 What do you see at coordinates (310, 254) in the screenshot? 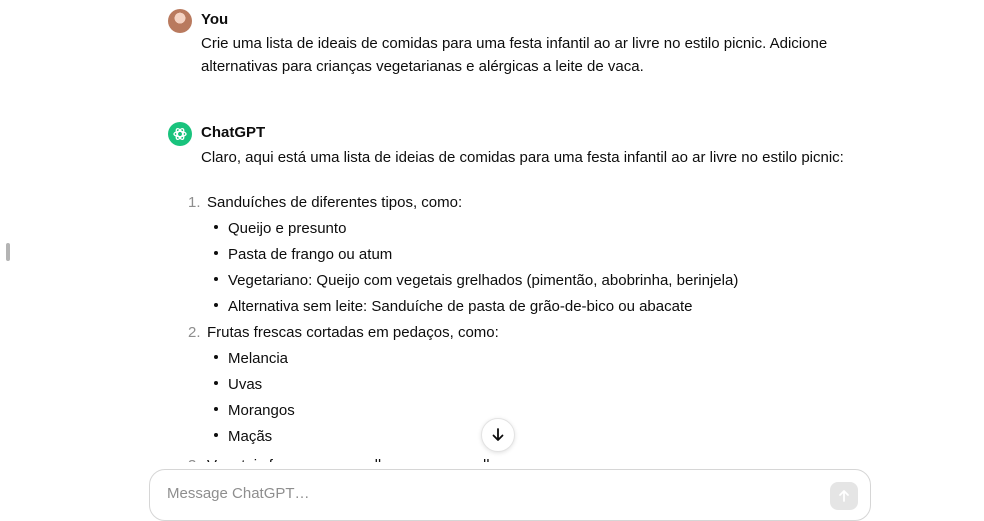
I see `sub-list-item: Pasta de frango ou atum` at bounding box center [310, 254].